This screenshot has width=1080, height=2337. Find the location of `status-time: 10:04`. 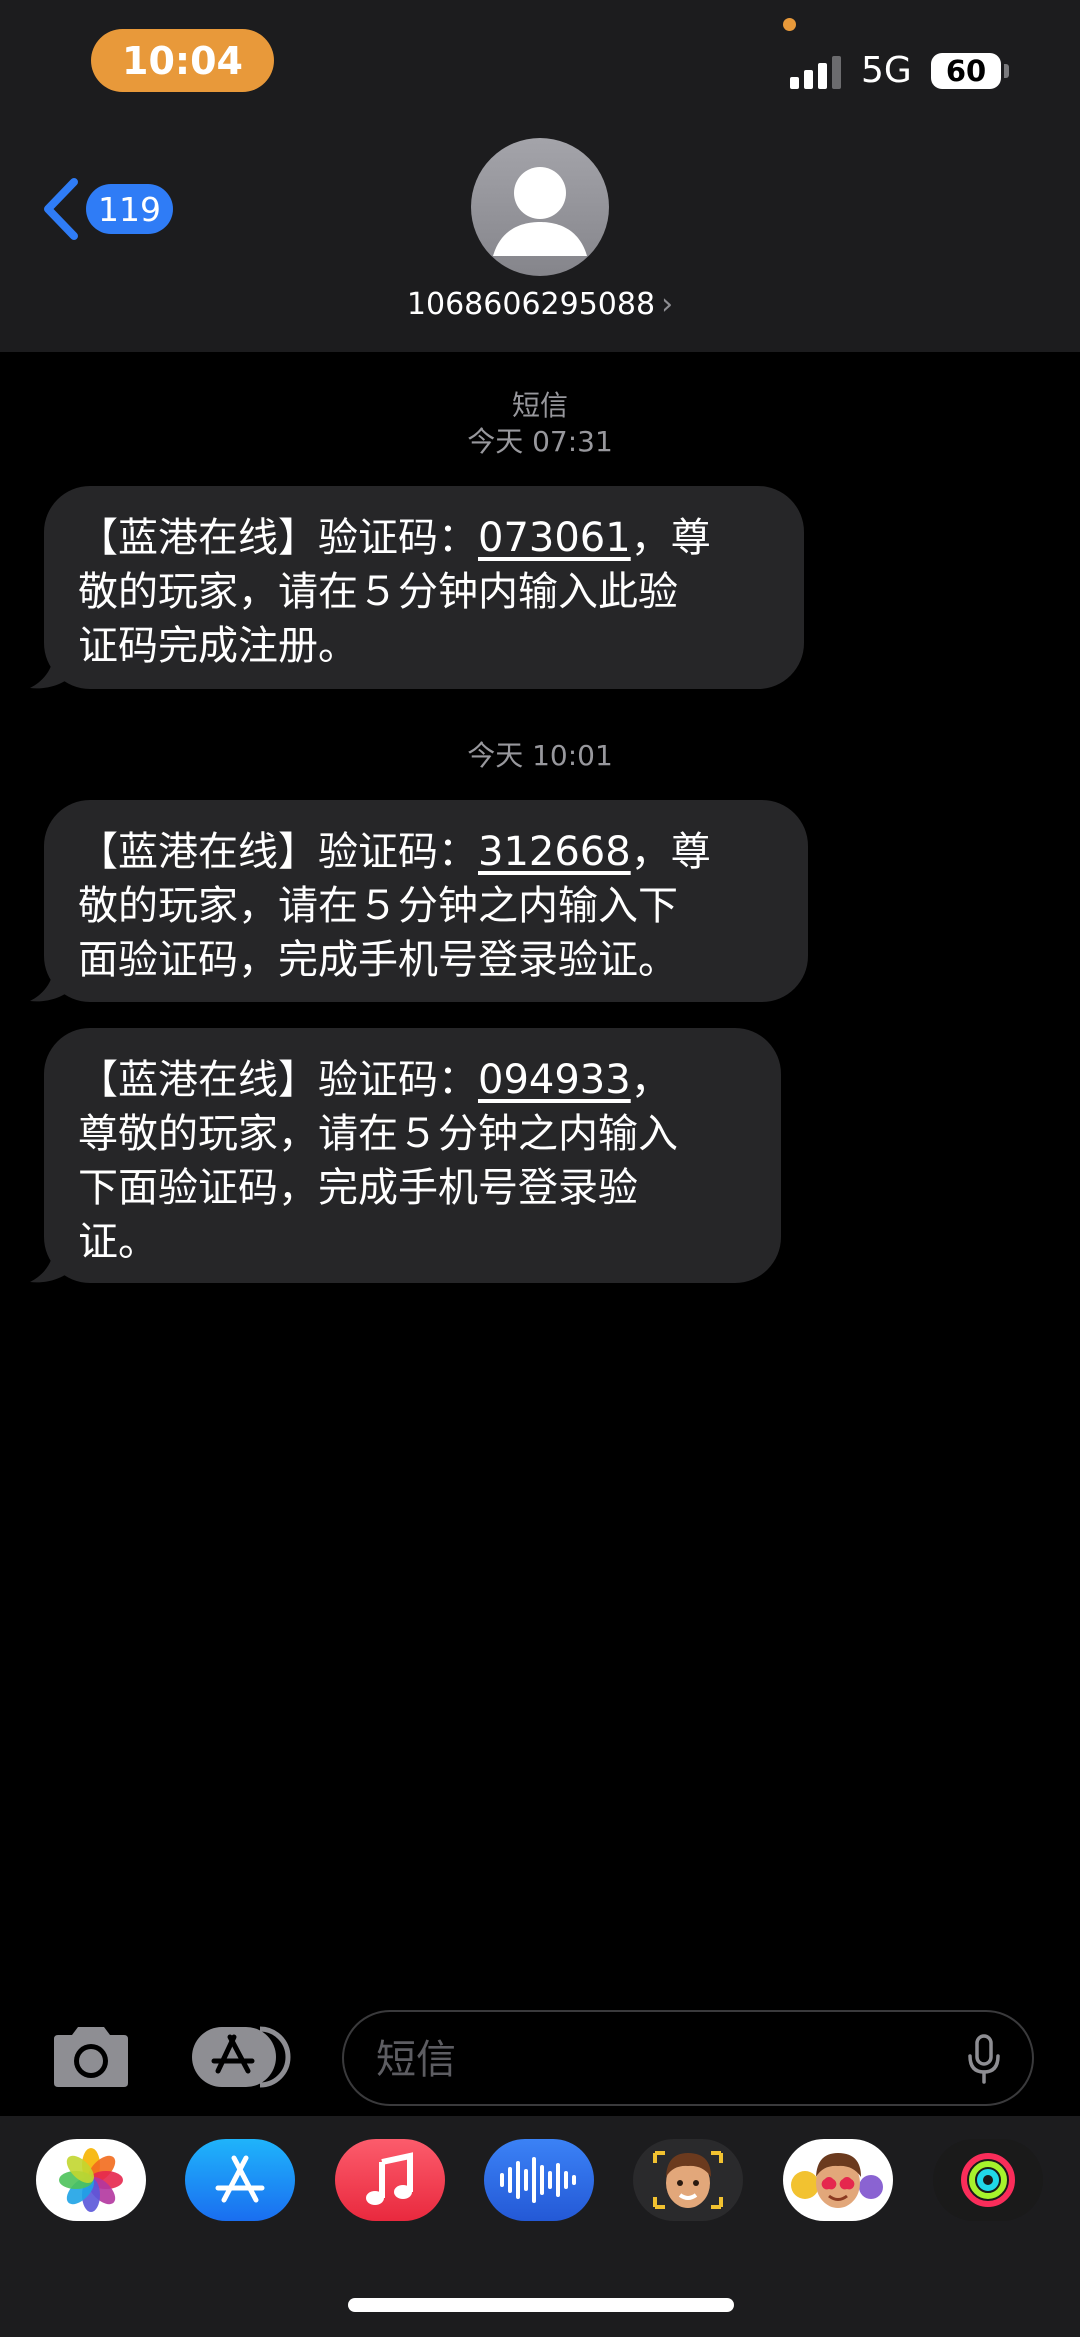

status-time: 10:04 is located at coordinates (182, 60).